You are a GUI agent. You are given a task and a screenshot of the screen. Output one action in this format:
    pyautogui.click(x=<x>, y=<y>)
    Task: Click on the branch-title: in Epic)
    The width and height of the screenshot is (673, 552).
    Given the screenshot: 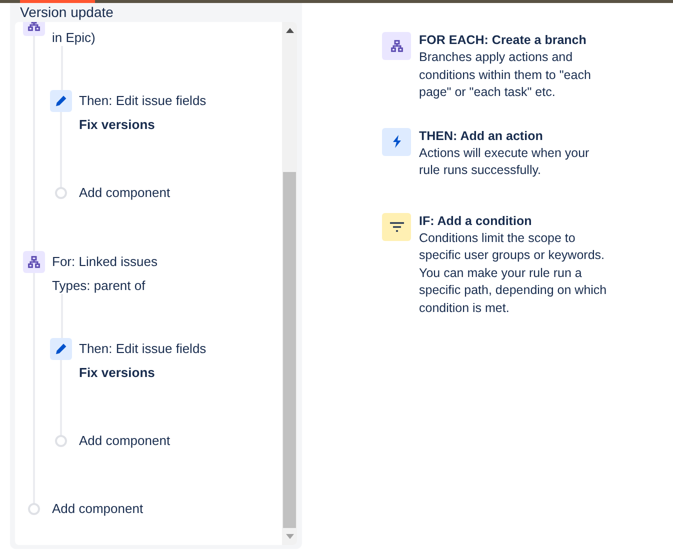 What is the action you would take?
    pyautogui.click(x=74, y=38)
    